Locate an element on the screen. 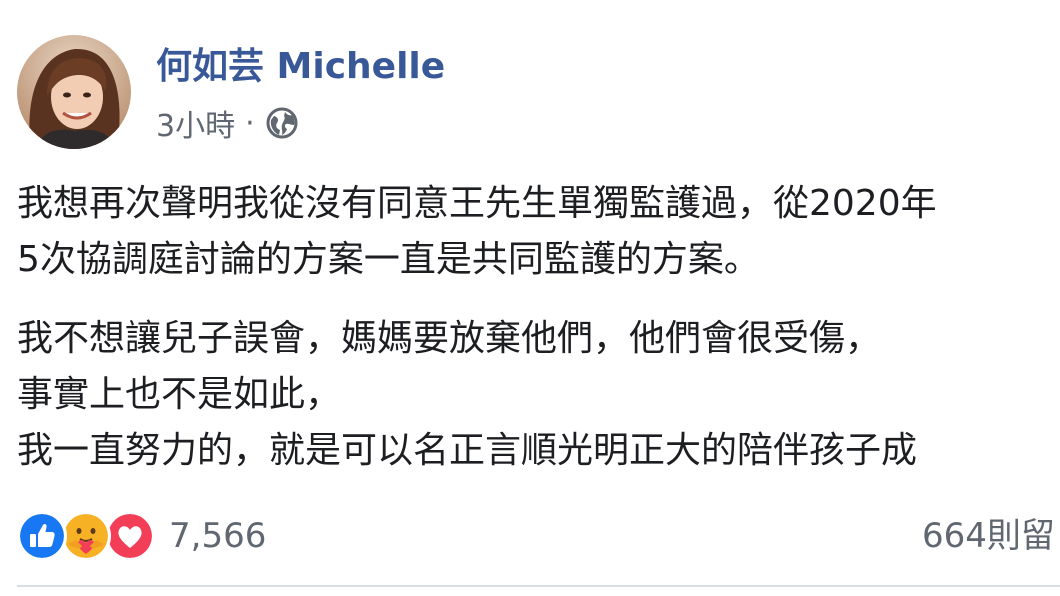  reactions-summary: 7,566 is located at coordinates (141, 536).